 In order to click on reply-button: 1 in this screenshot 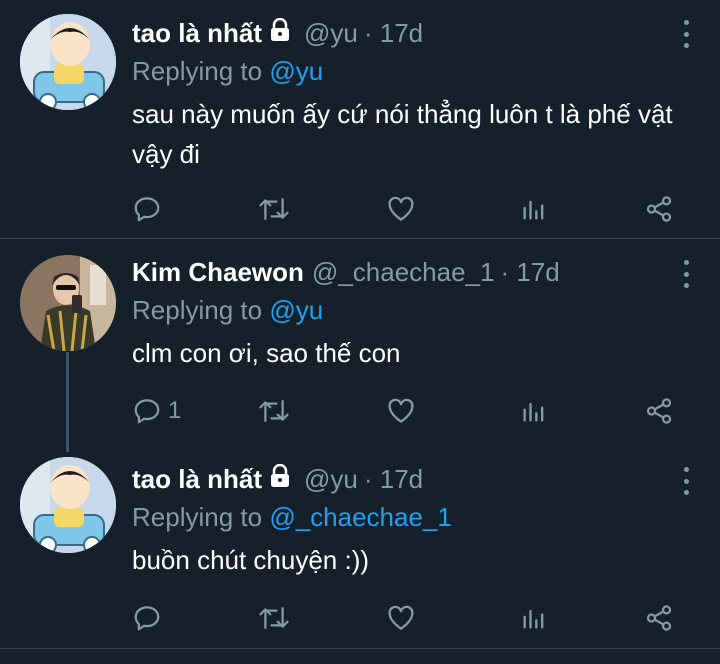, I will do `click(156, 411)`.